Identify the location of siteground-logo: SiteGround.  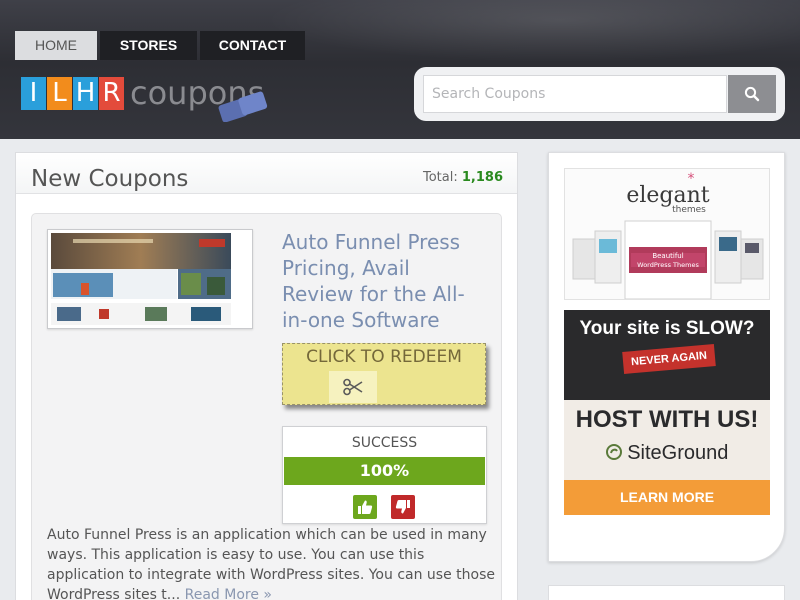
(667, 453).